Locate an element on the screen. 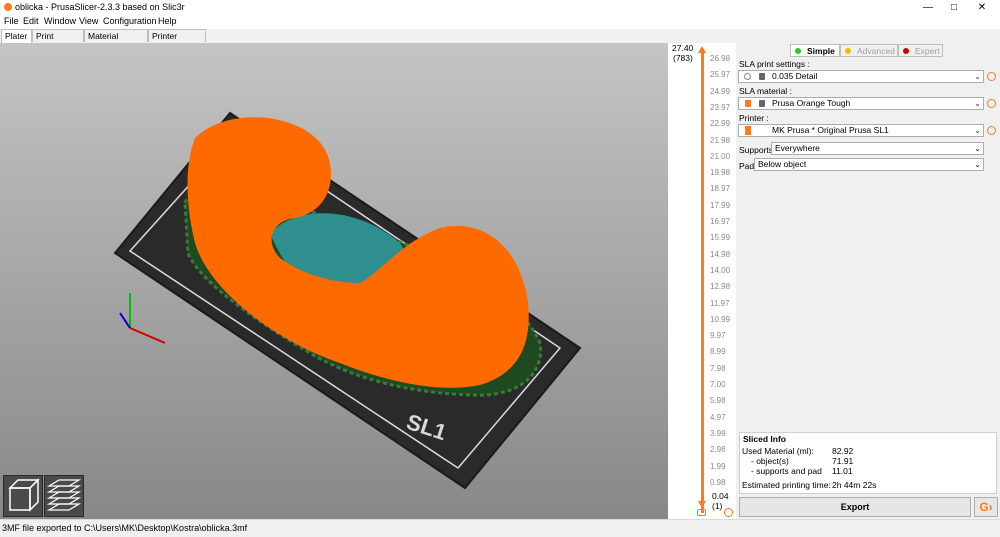  close-button: ✕ is located at coordinates (982, 7).